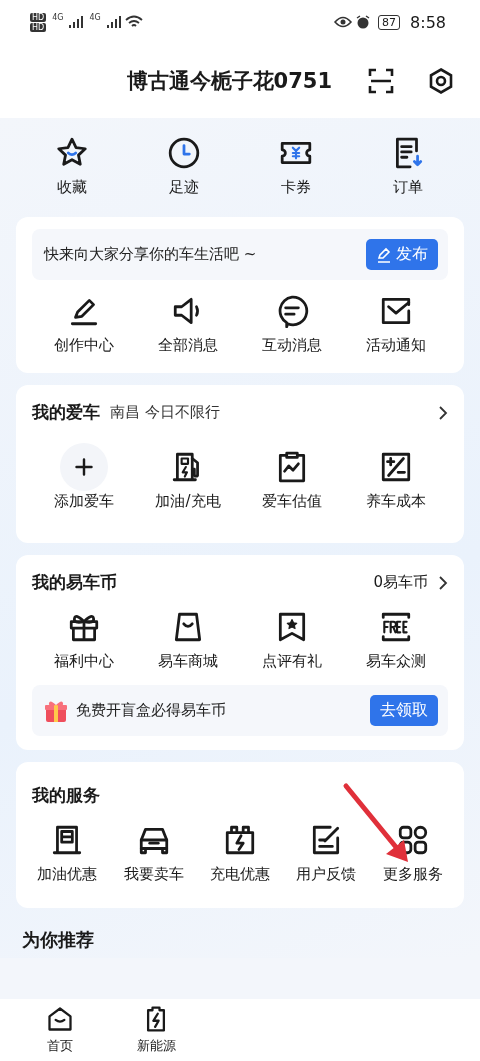  Describe the element at coordinates (74, 582) in the screenshot. I see `section-title: 我的易车币` at that location.